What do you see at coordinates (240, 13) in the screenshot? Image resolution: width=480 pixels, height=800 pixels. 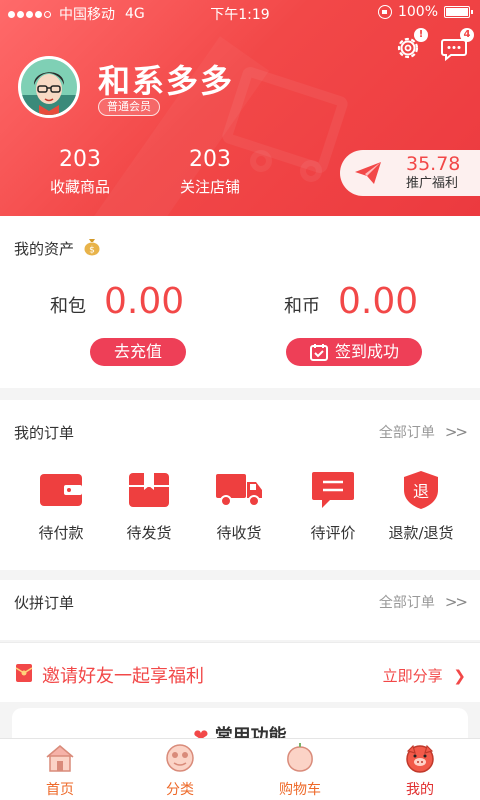 I see `status-bar: 中国移动 4G 下午1:19 100%` at bounding box center [240, 13].